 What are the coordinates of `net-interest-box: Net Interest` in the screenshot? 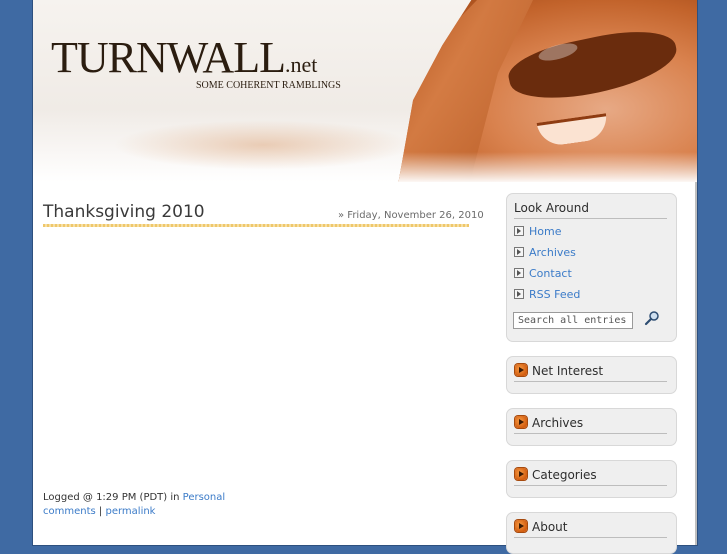 It's located at (591, 375).